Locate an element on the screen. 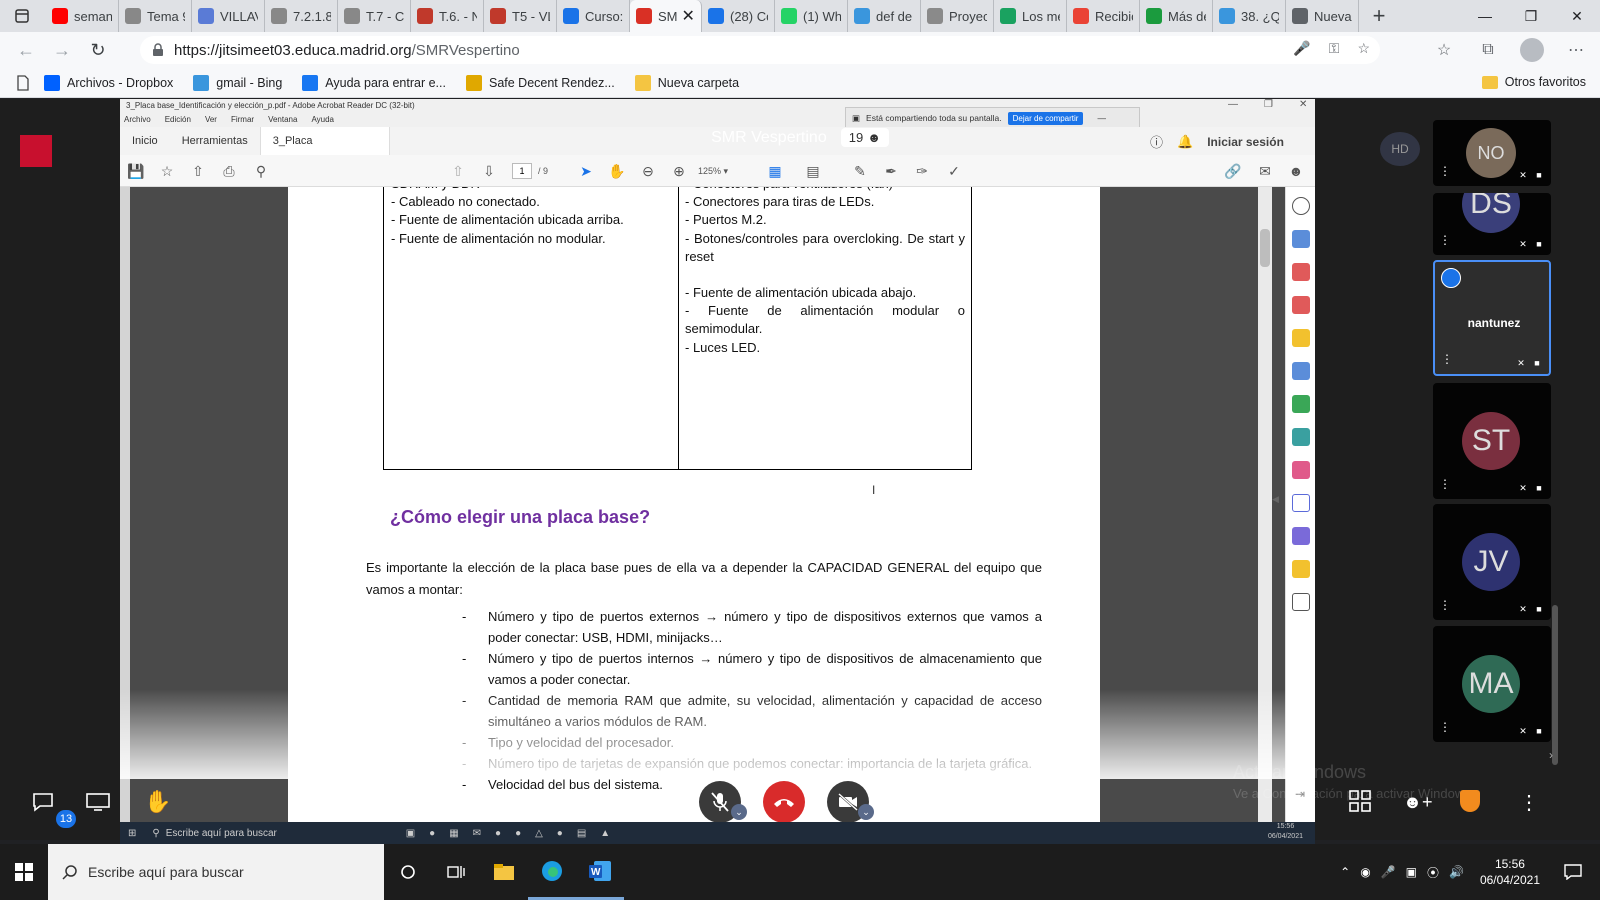 The image size is (1600, 900). highlight-icon: ✒ is located at coordinates (891, 171).